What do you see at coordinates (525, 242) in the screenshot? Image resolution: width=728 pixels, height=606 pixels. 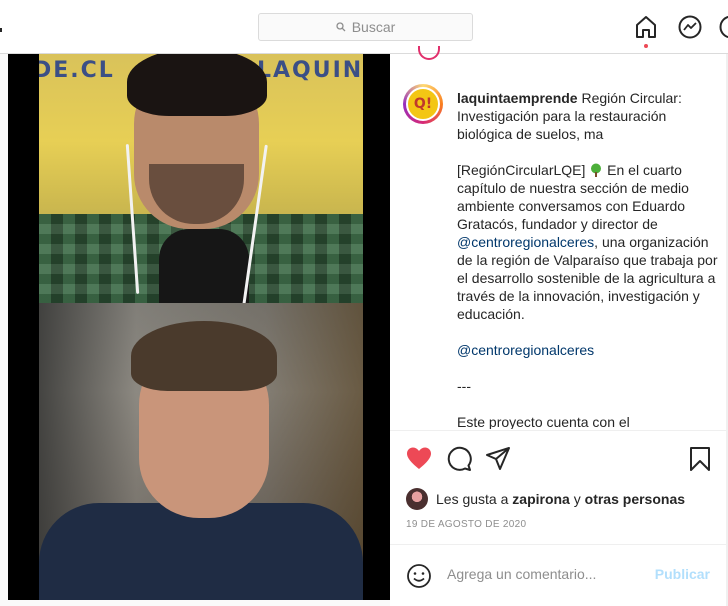 I see `mention-link-1: @centroregionalceres` at bounding box center [525, 242].